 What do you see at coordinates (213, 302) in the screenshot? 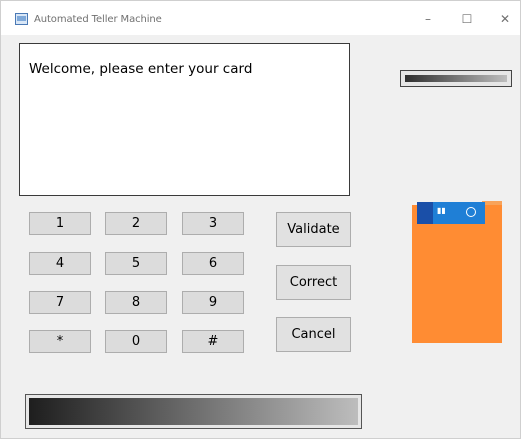
I see `key-9: 9` at bounding box center [213, 302].